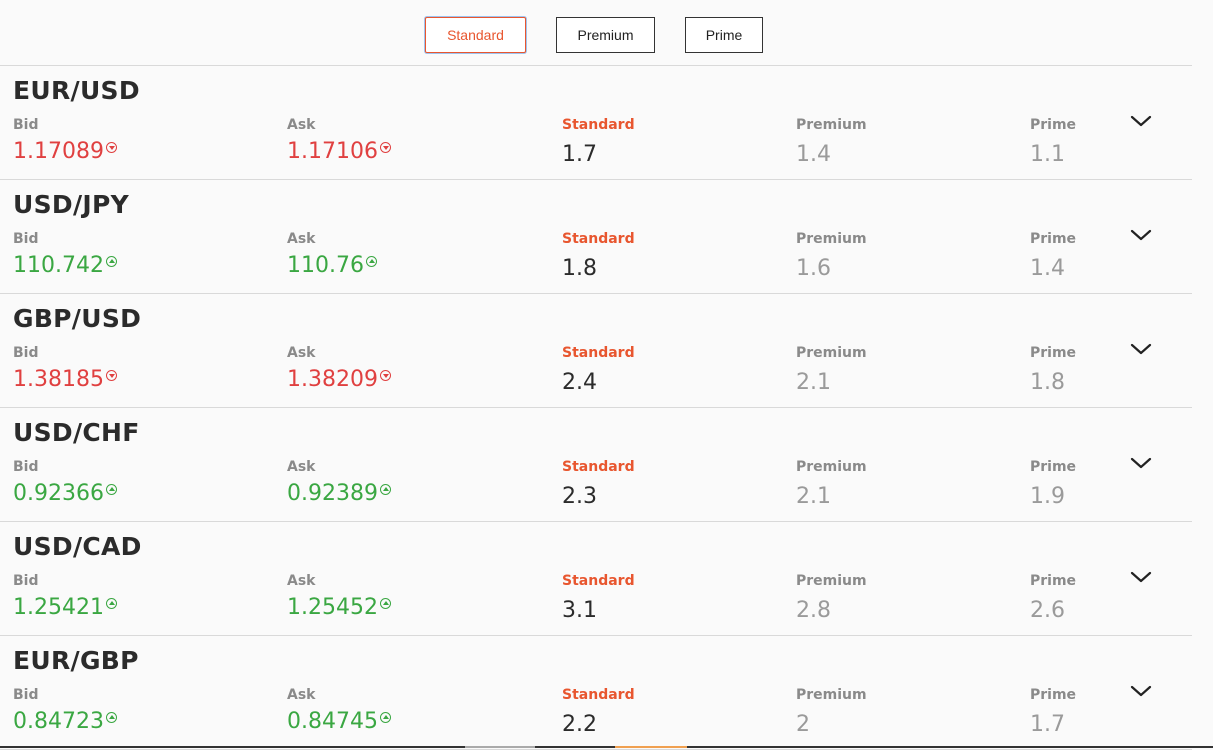 The width and height of the screenshot is (1213, 750). I want to click on premium-spread: 2, so click(803, 724).